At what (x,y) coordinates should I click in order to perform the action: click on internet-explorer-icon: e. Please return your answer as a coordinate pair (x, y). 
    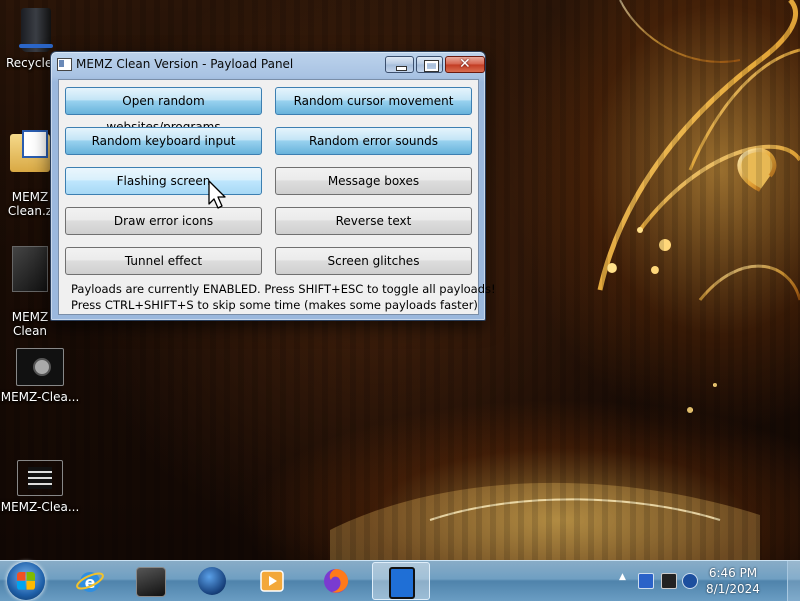
    Looking at the image, I should click on (90, 582).